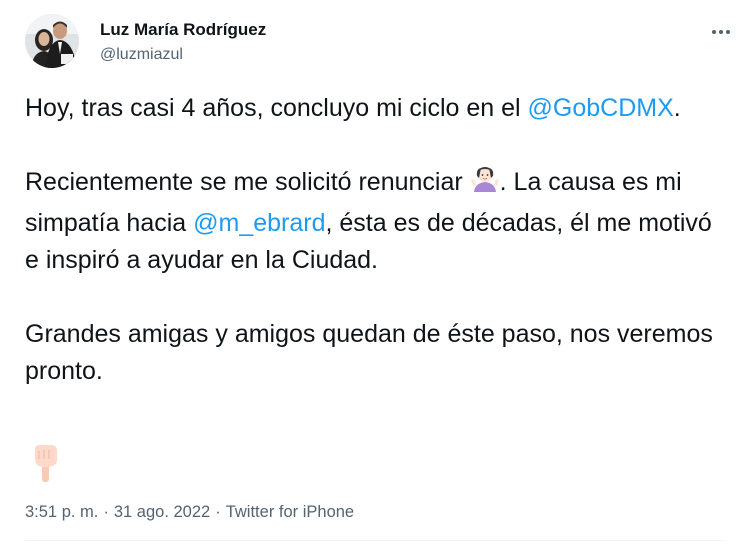  I want to click on more-dots-icon, so click(714, 32).